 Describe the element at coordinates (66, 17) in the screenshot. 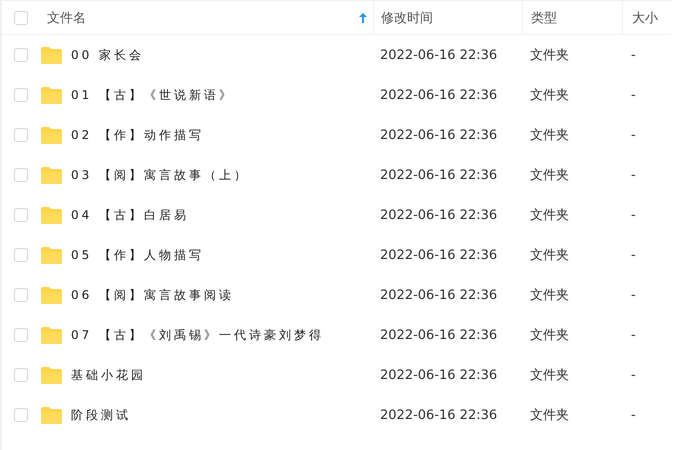

I see `column-header: 文件名` at that location.